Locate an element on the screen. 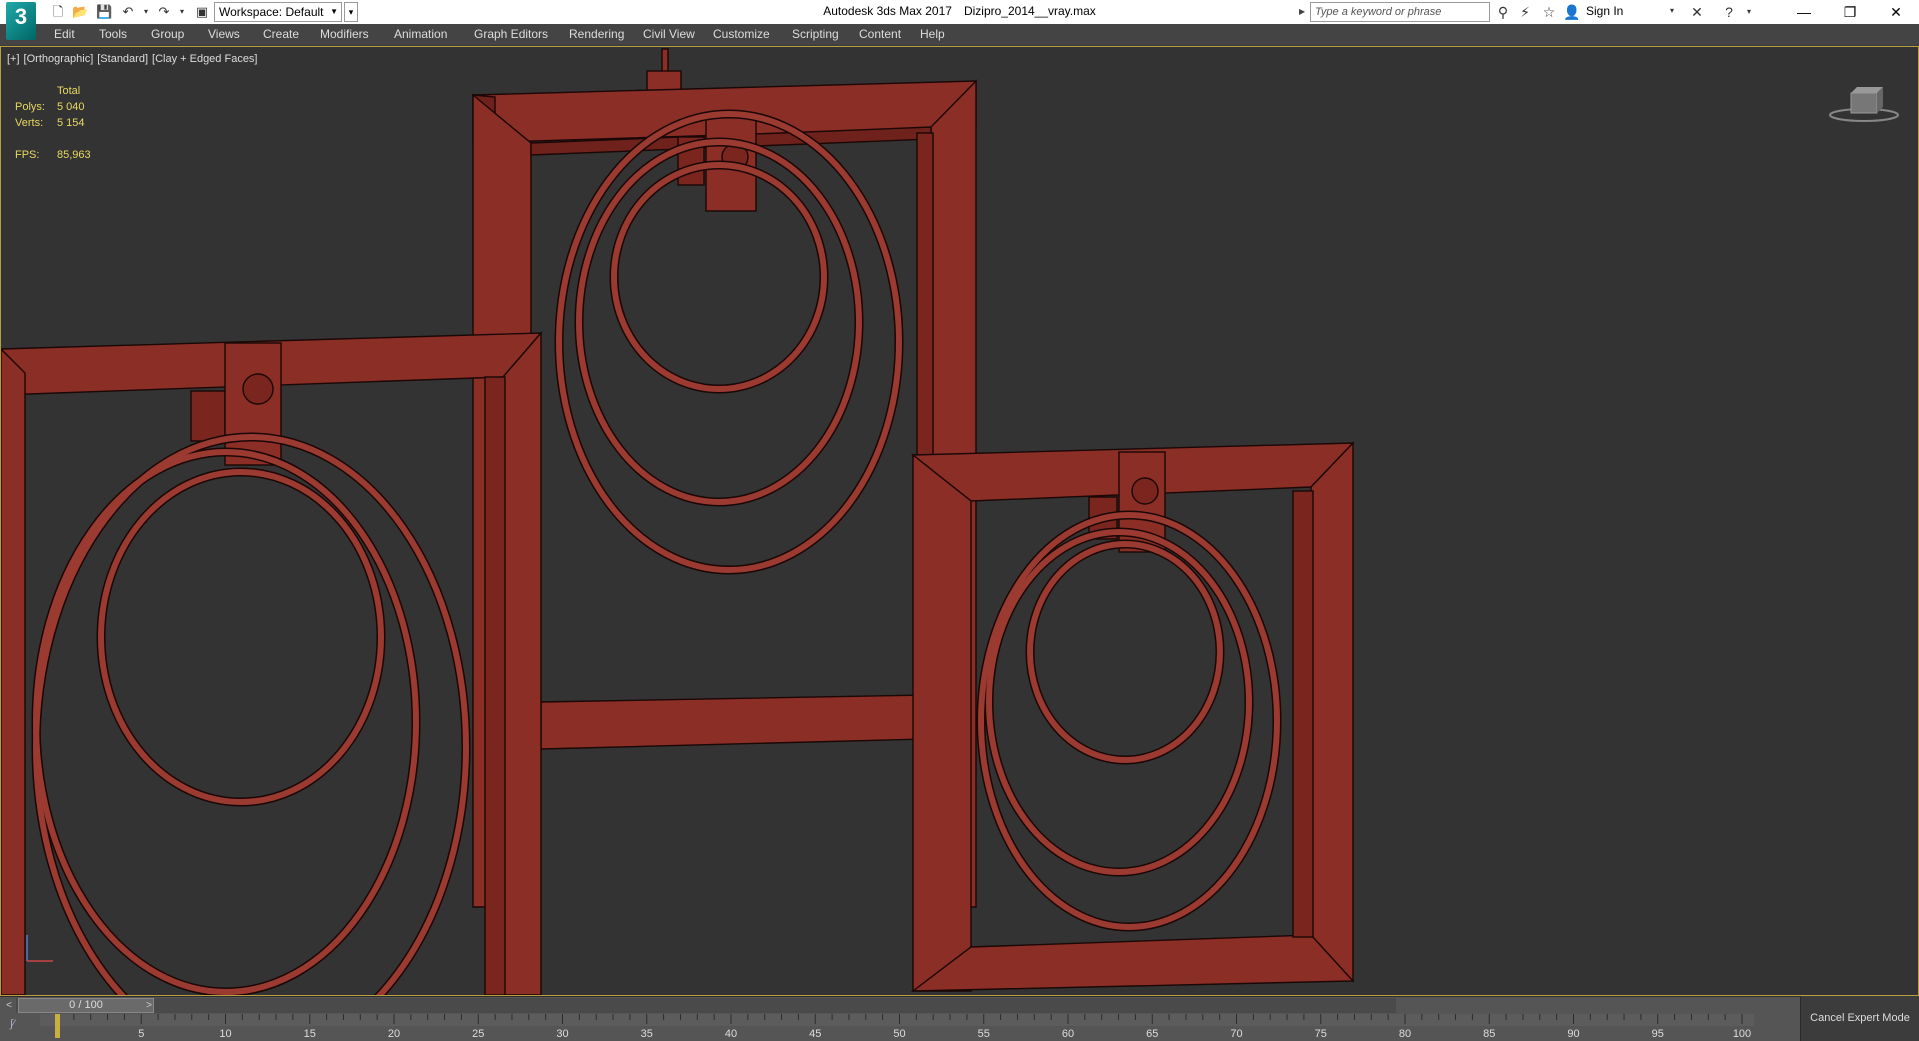  ruler-label: 55 is located at coordinates (984, 1034).